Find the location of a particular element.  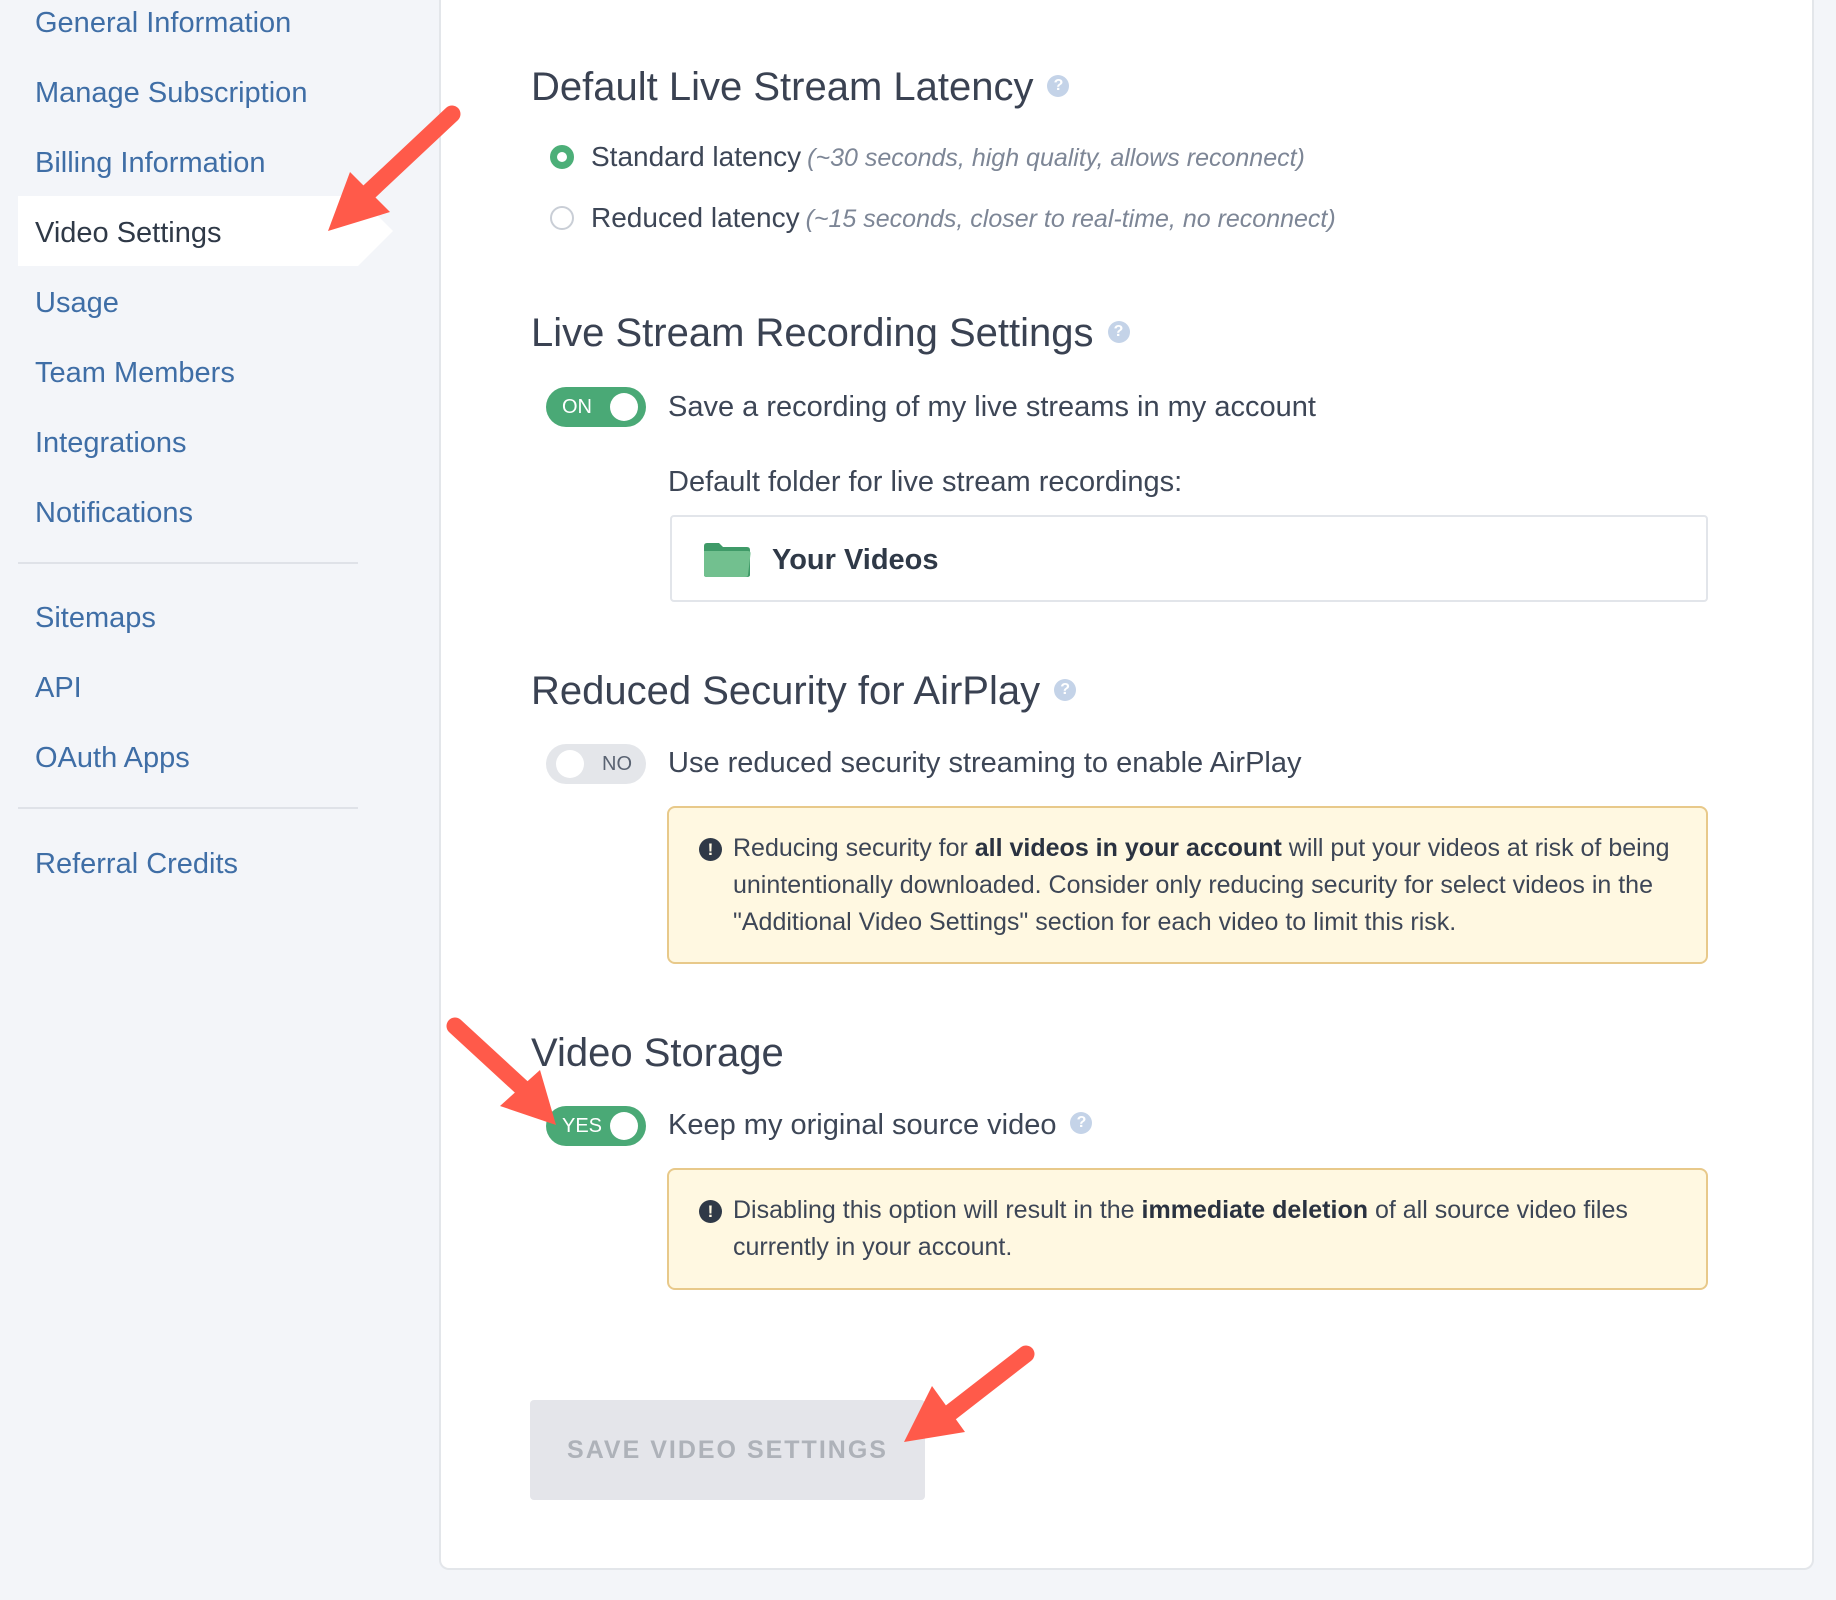

folder-icon is located at coordinates (727, 560).